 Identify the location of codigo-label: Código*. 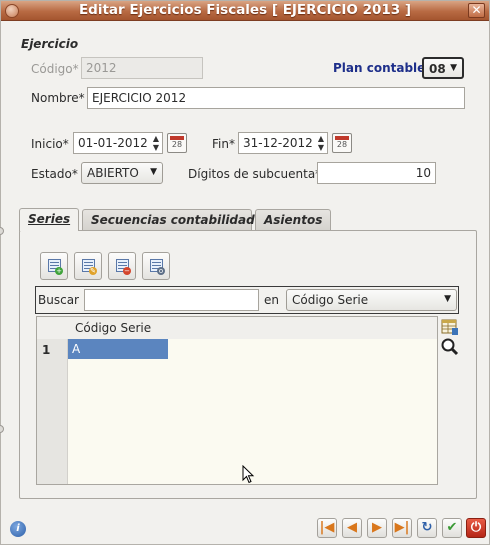
(55, 69).